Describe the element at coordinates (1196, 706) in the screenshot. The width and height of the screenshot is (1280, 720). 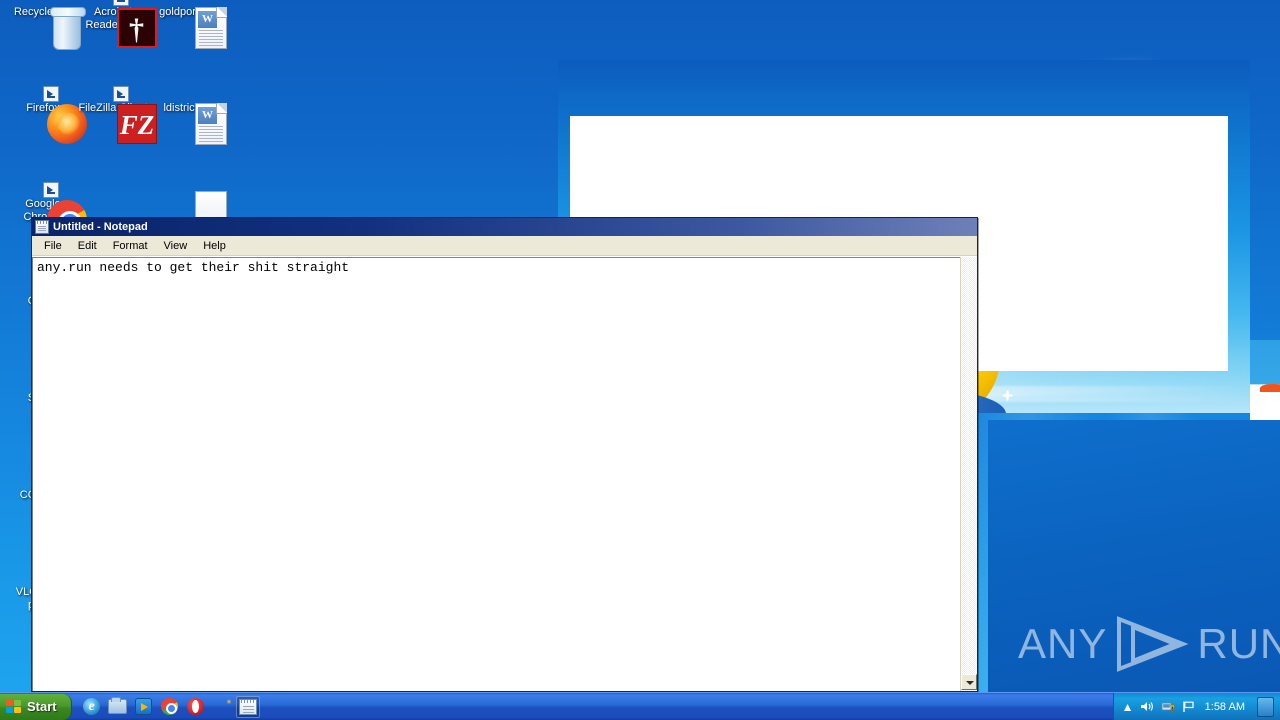
I see `system-tray: ▲ 1:58 AM` at that location.